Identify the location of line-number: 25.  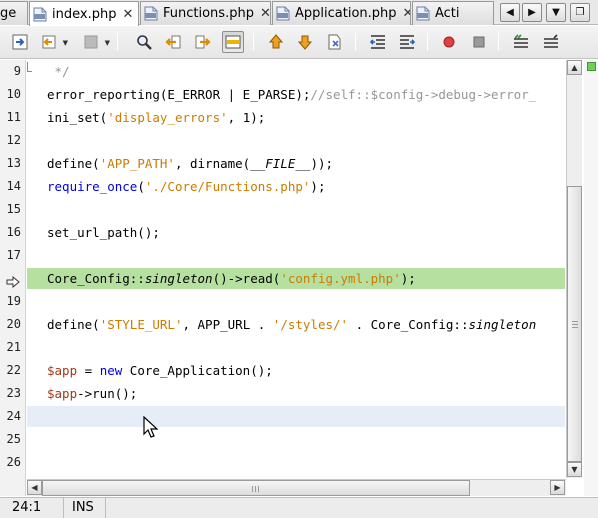
(10, 439).